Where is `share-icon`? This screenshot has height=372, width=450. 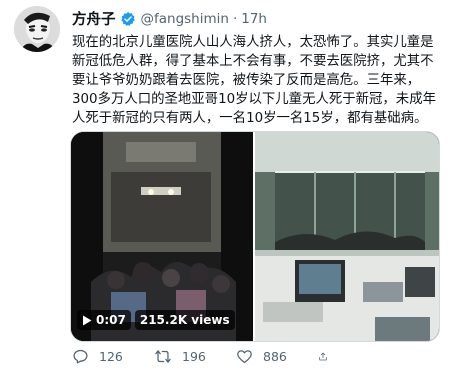 share-icon is located at coordinates (323, 356).